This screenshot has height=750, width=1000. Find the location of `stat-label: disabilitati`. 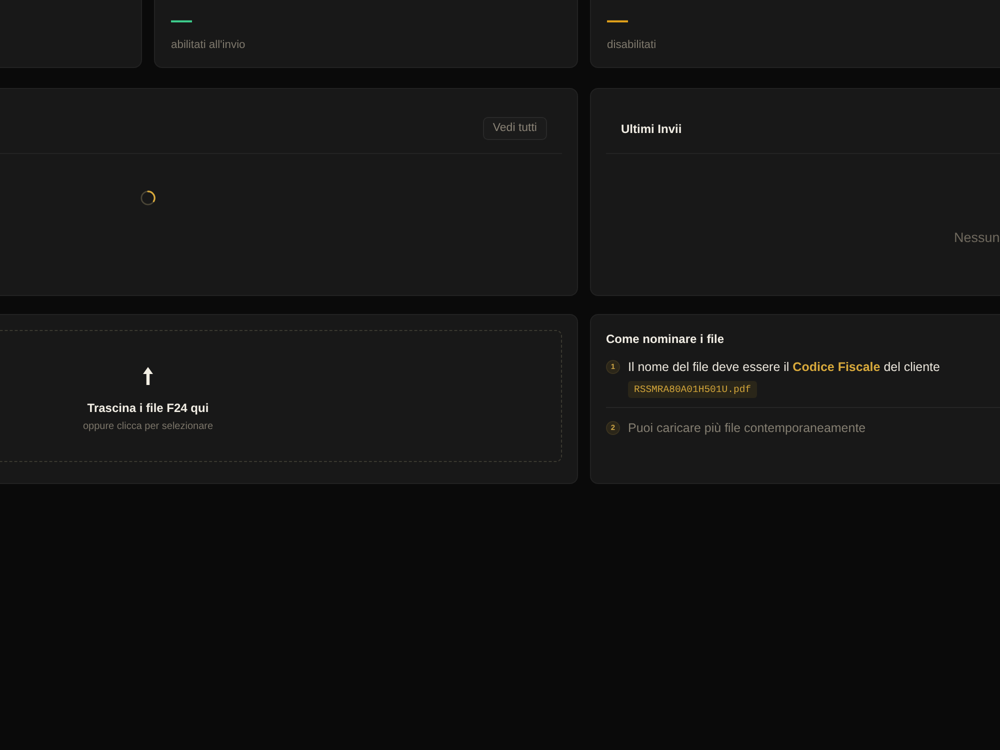

stat-label: disabilitati is located at coordinates (631, 45).